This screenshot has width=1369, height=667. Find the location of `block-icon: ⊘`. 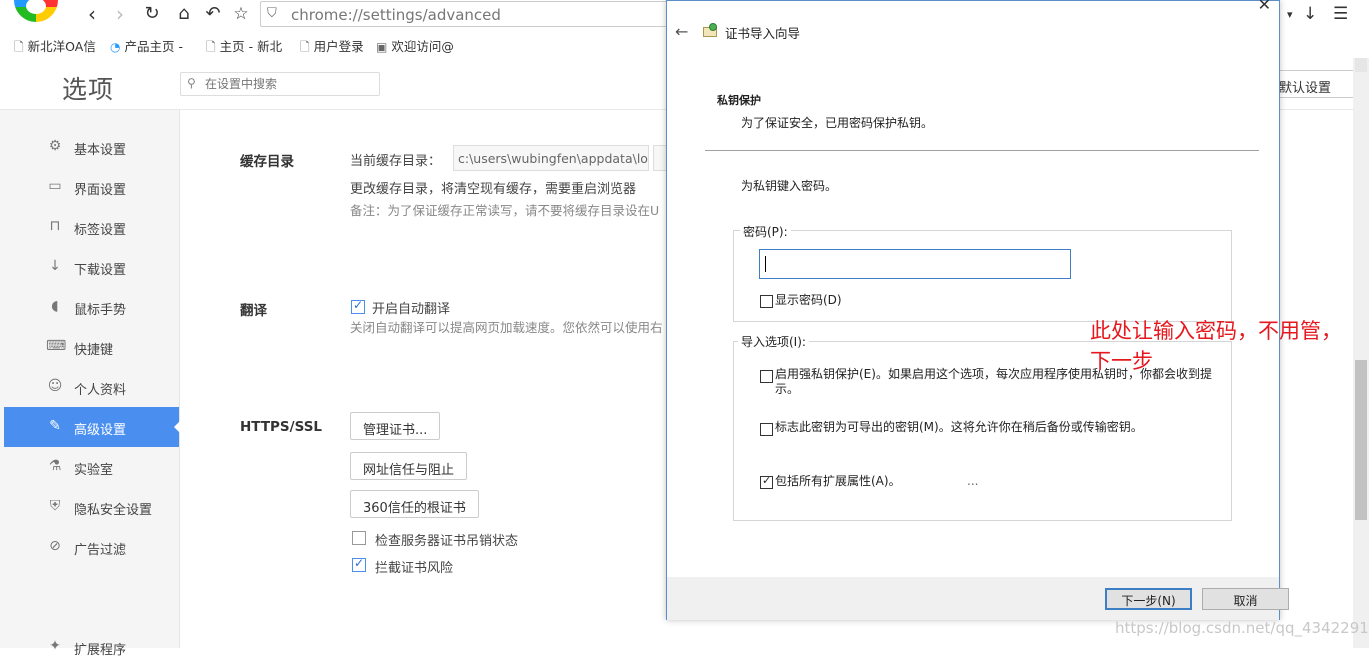

block-icon: ⊘ is located at coordinates (55, 546).